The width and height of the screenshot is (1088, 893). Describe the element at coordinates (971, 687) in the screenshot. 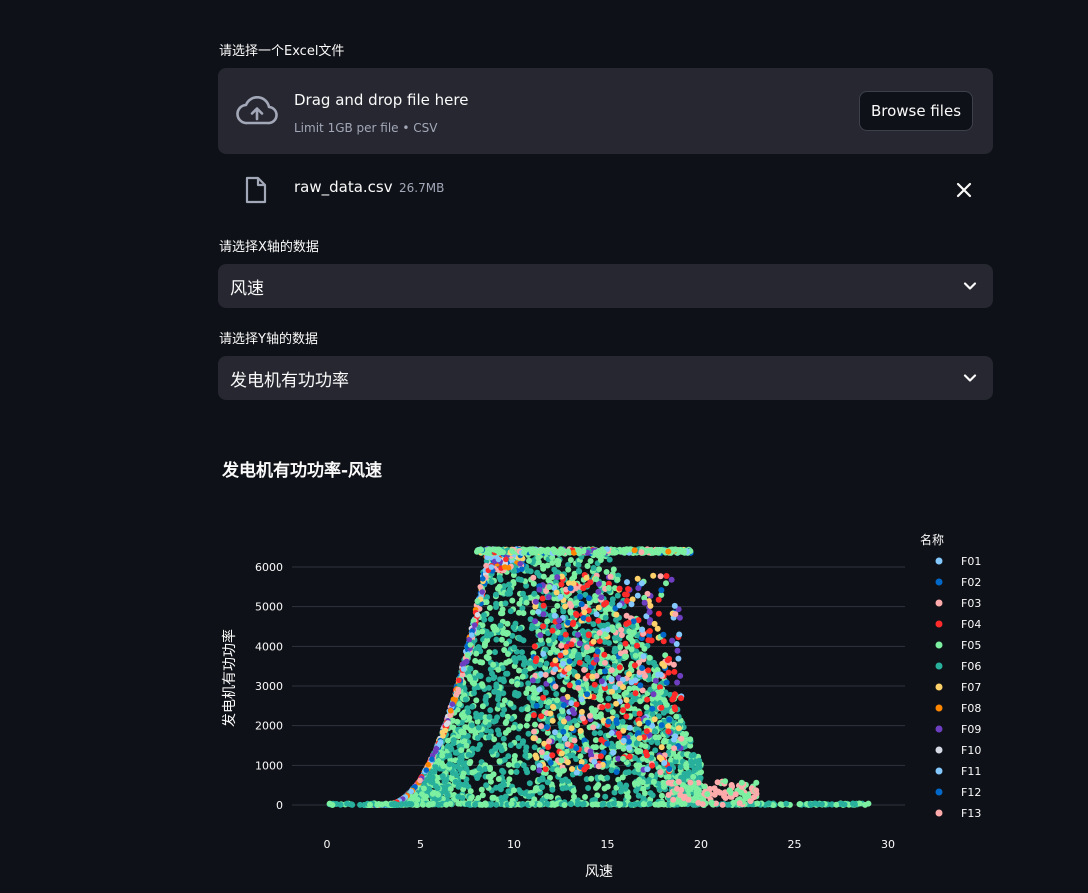

I see `legend-label: F07` at that location.